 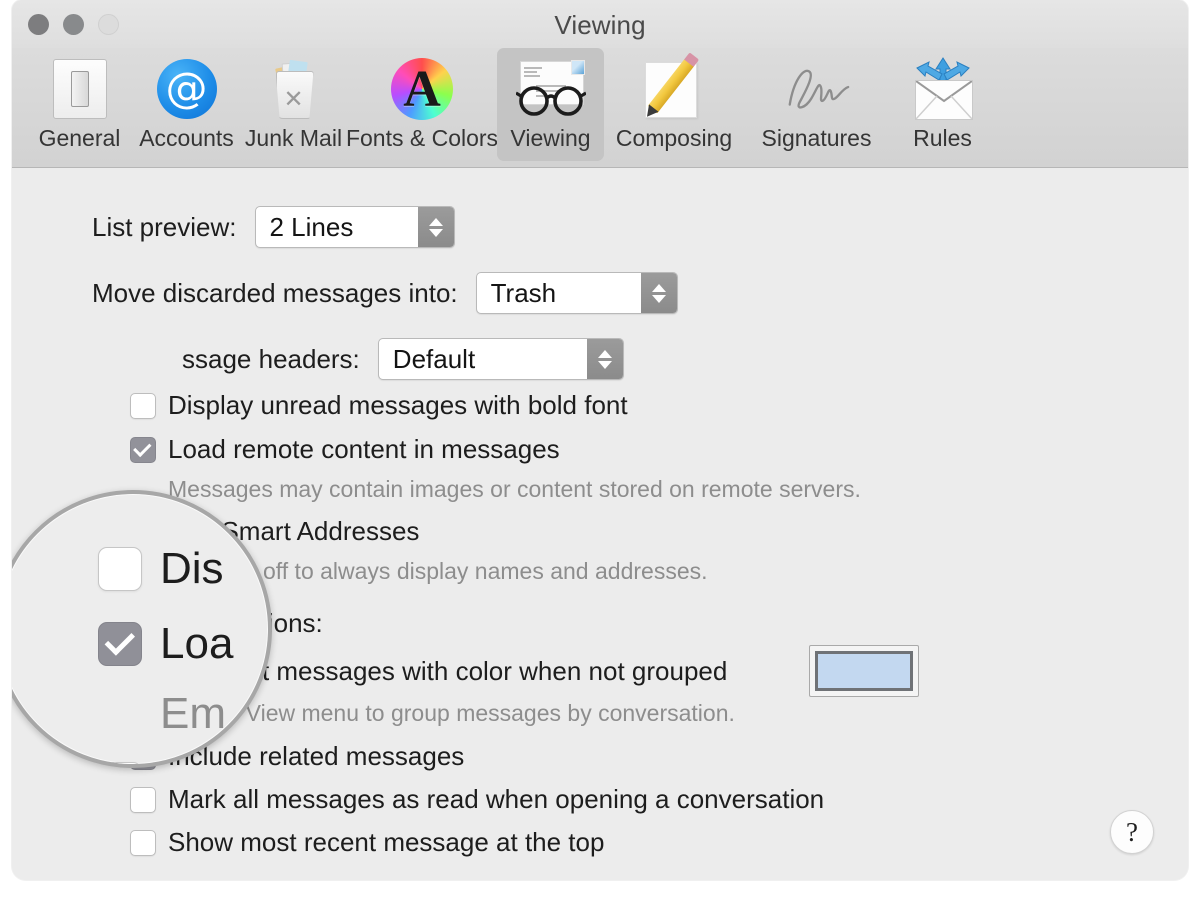 I want to click on loupe-checkbox-checked, so click(x=120, y=644).